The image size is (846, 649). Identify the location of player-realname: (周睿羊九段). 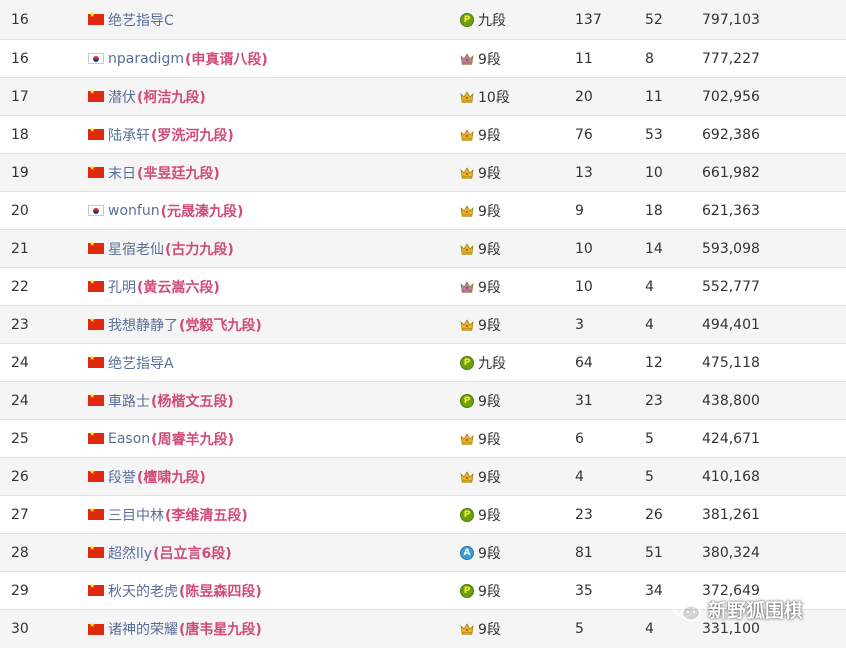
(192, 439).